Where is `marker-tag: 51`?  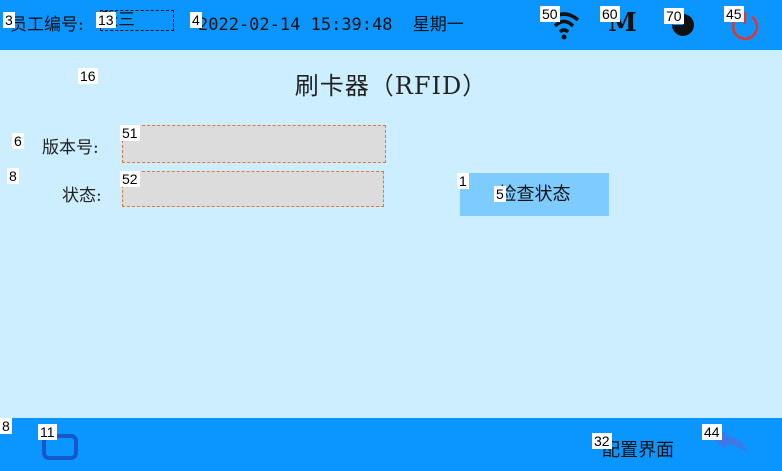 marker-tag: 51 is located at coordinates (130, 133).